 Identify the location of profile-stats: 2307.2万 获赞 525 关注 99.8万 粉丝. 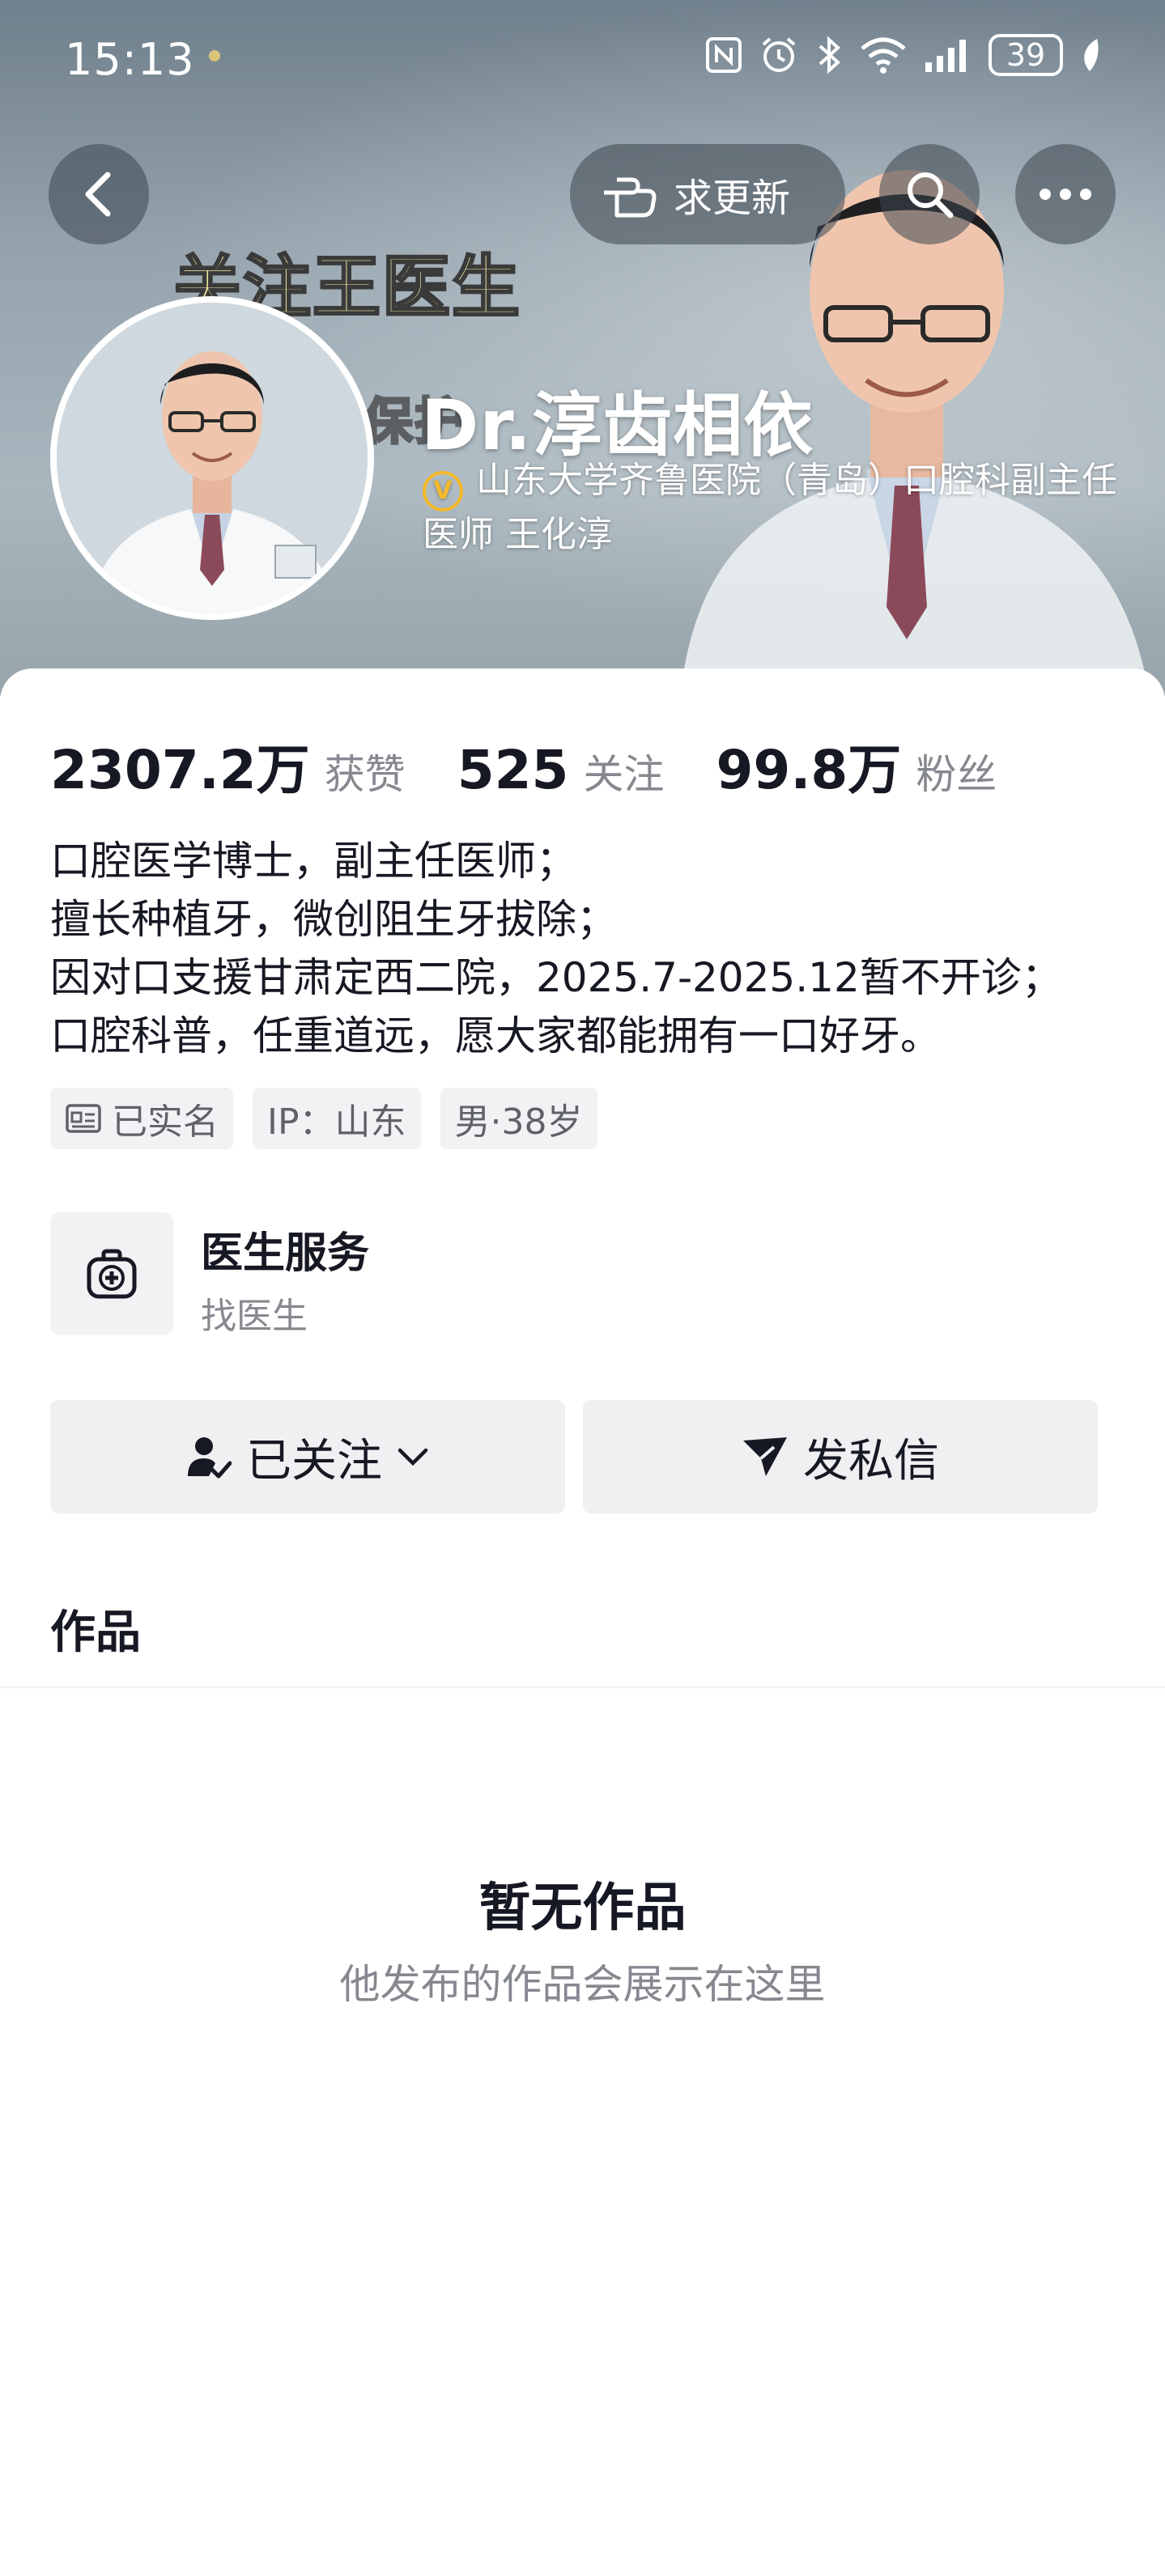
(549, 765).